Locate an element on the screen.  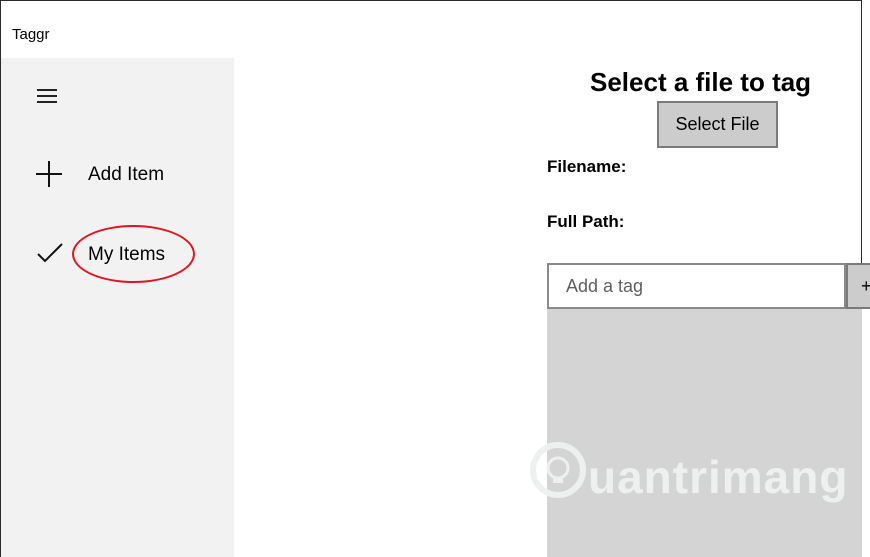
watermark: uantrimang is located at coordinates (695, 470).